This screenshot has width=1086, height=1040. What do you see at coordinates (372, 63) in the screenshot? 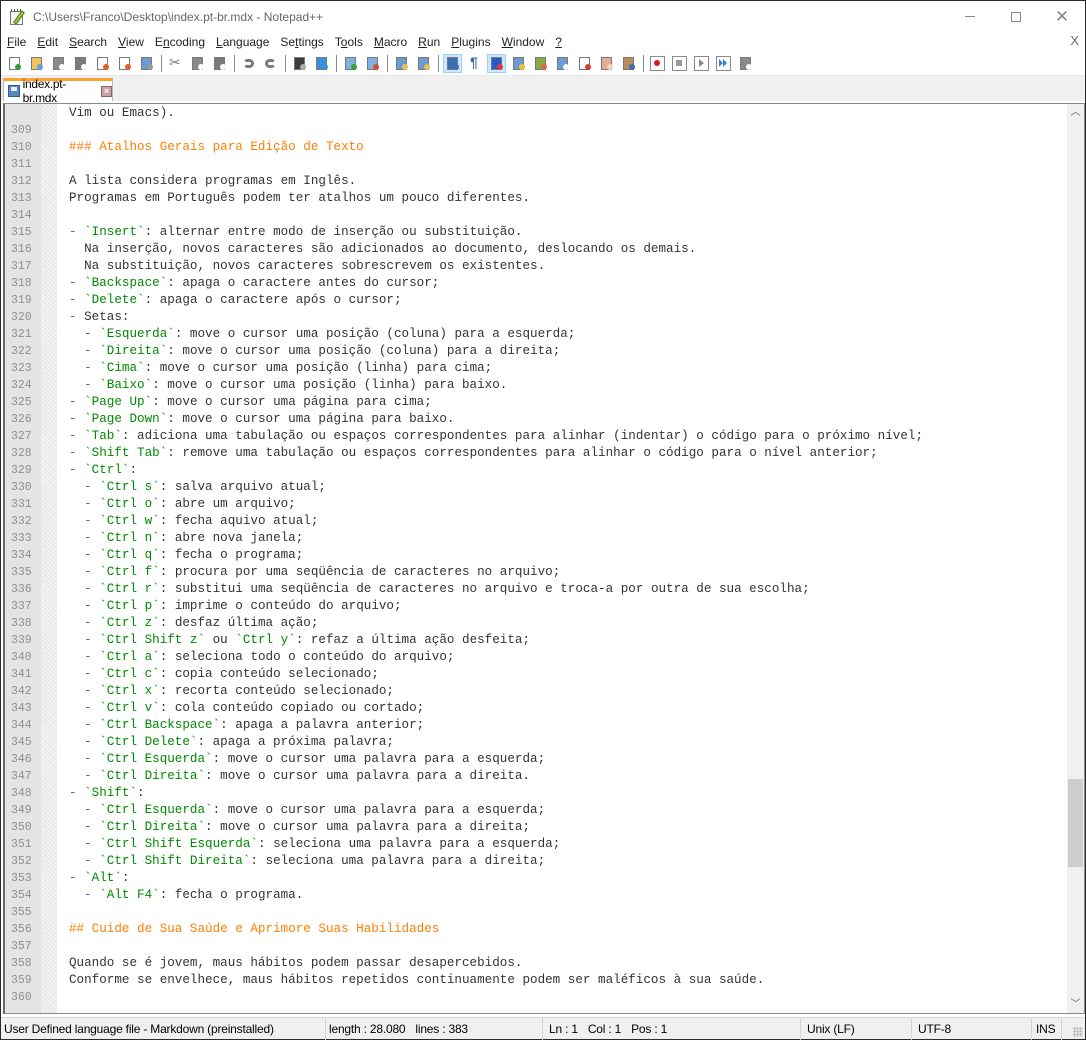
I see `zoom-out-button` at bounding box center [372, 63].